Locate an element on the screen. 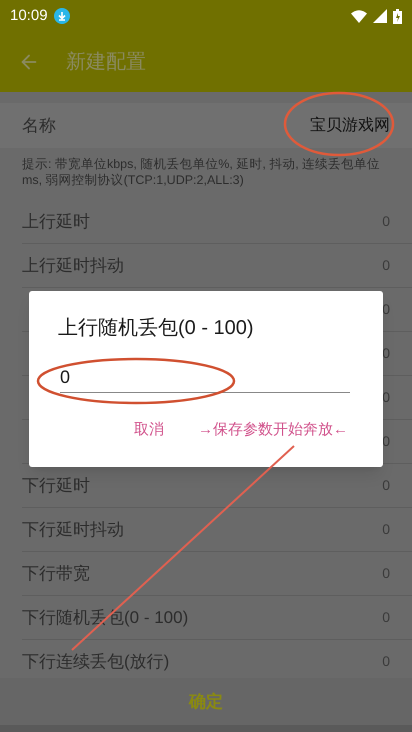  value-input: 0 is located at coordinates (205, 378).